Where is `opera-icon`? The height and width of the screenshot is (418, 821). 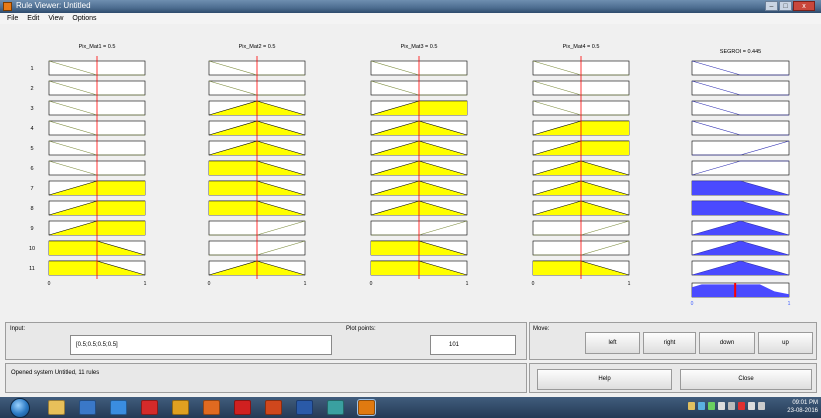 opera-icon is located at coordinates (149, 407).